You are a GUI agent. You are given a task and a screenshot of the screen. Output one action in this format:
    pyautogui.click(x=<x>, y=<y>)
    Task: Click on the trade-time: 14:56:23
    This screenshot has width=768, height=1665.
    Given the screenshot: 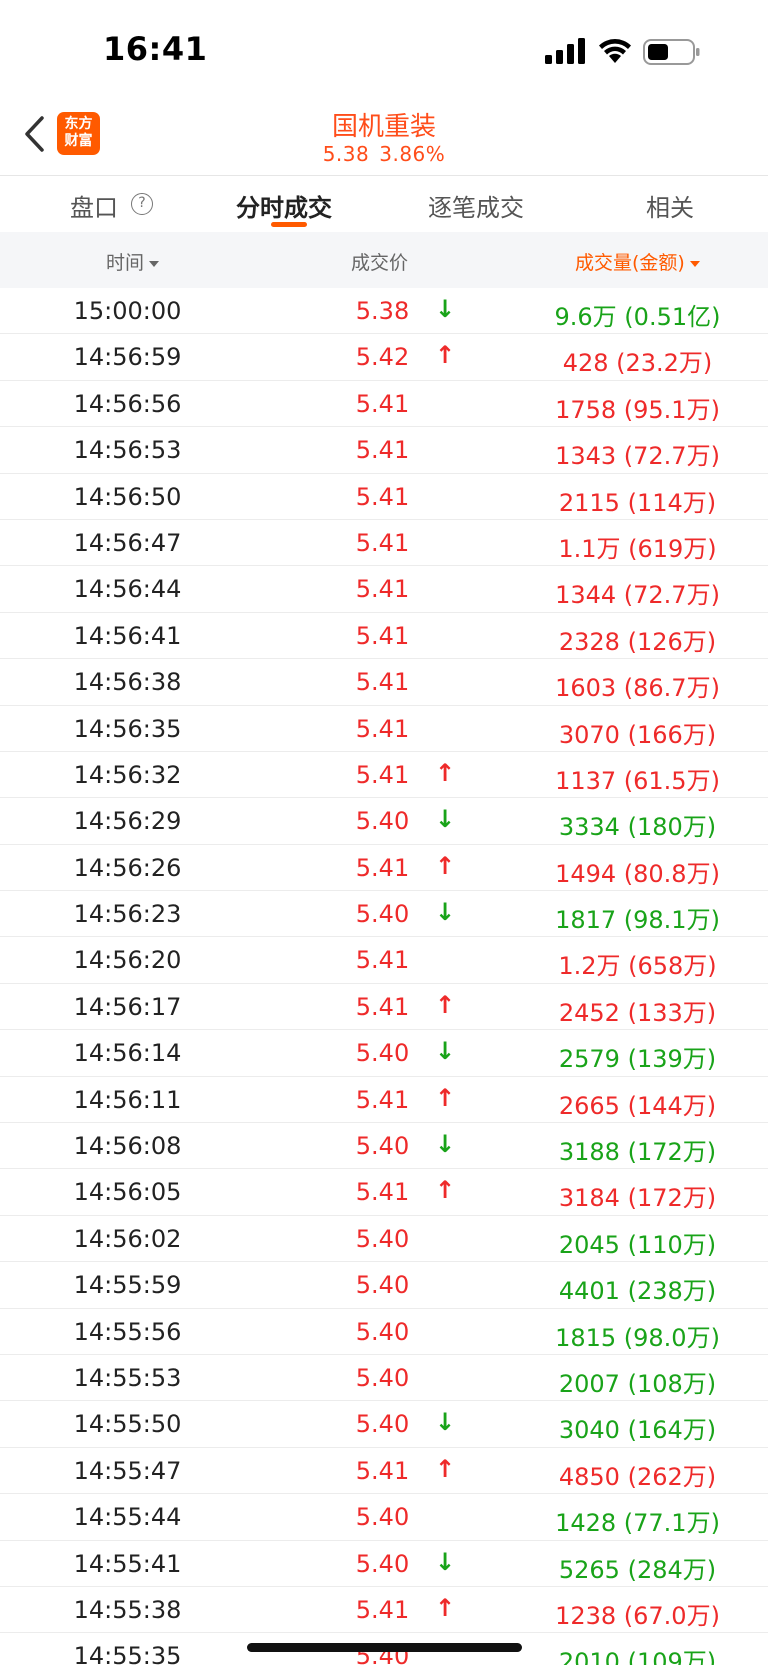 What is the action you would take?
    pyautogui.click(x=127, y=914)
    